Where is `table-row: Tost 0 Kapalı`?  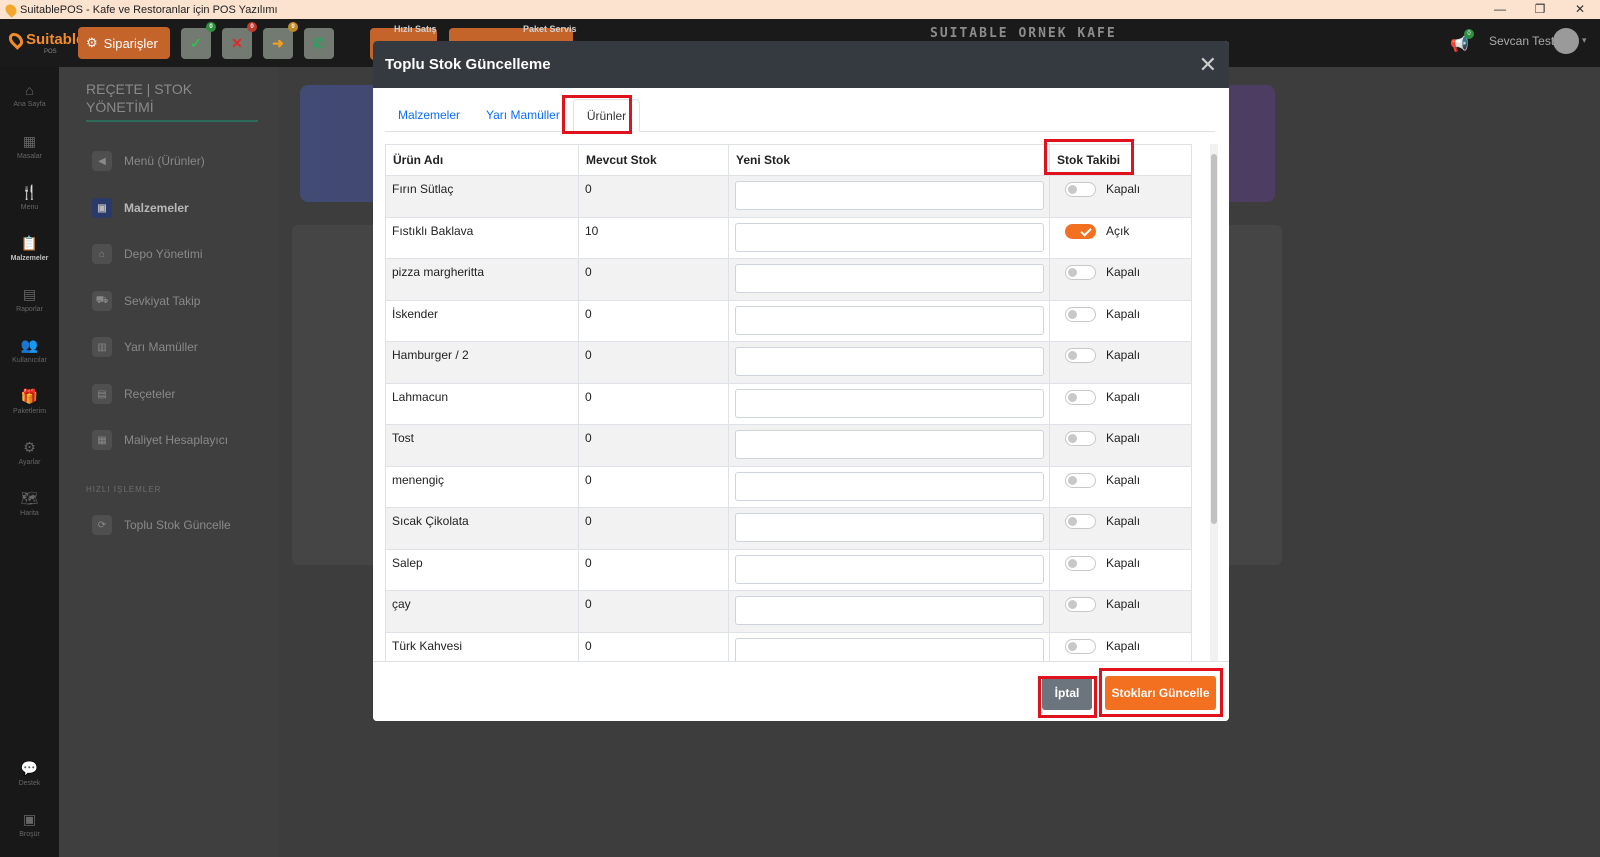 table-row: Tost 0 Kapalı is located at coordinates (788, 445).